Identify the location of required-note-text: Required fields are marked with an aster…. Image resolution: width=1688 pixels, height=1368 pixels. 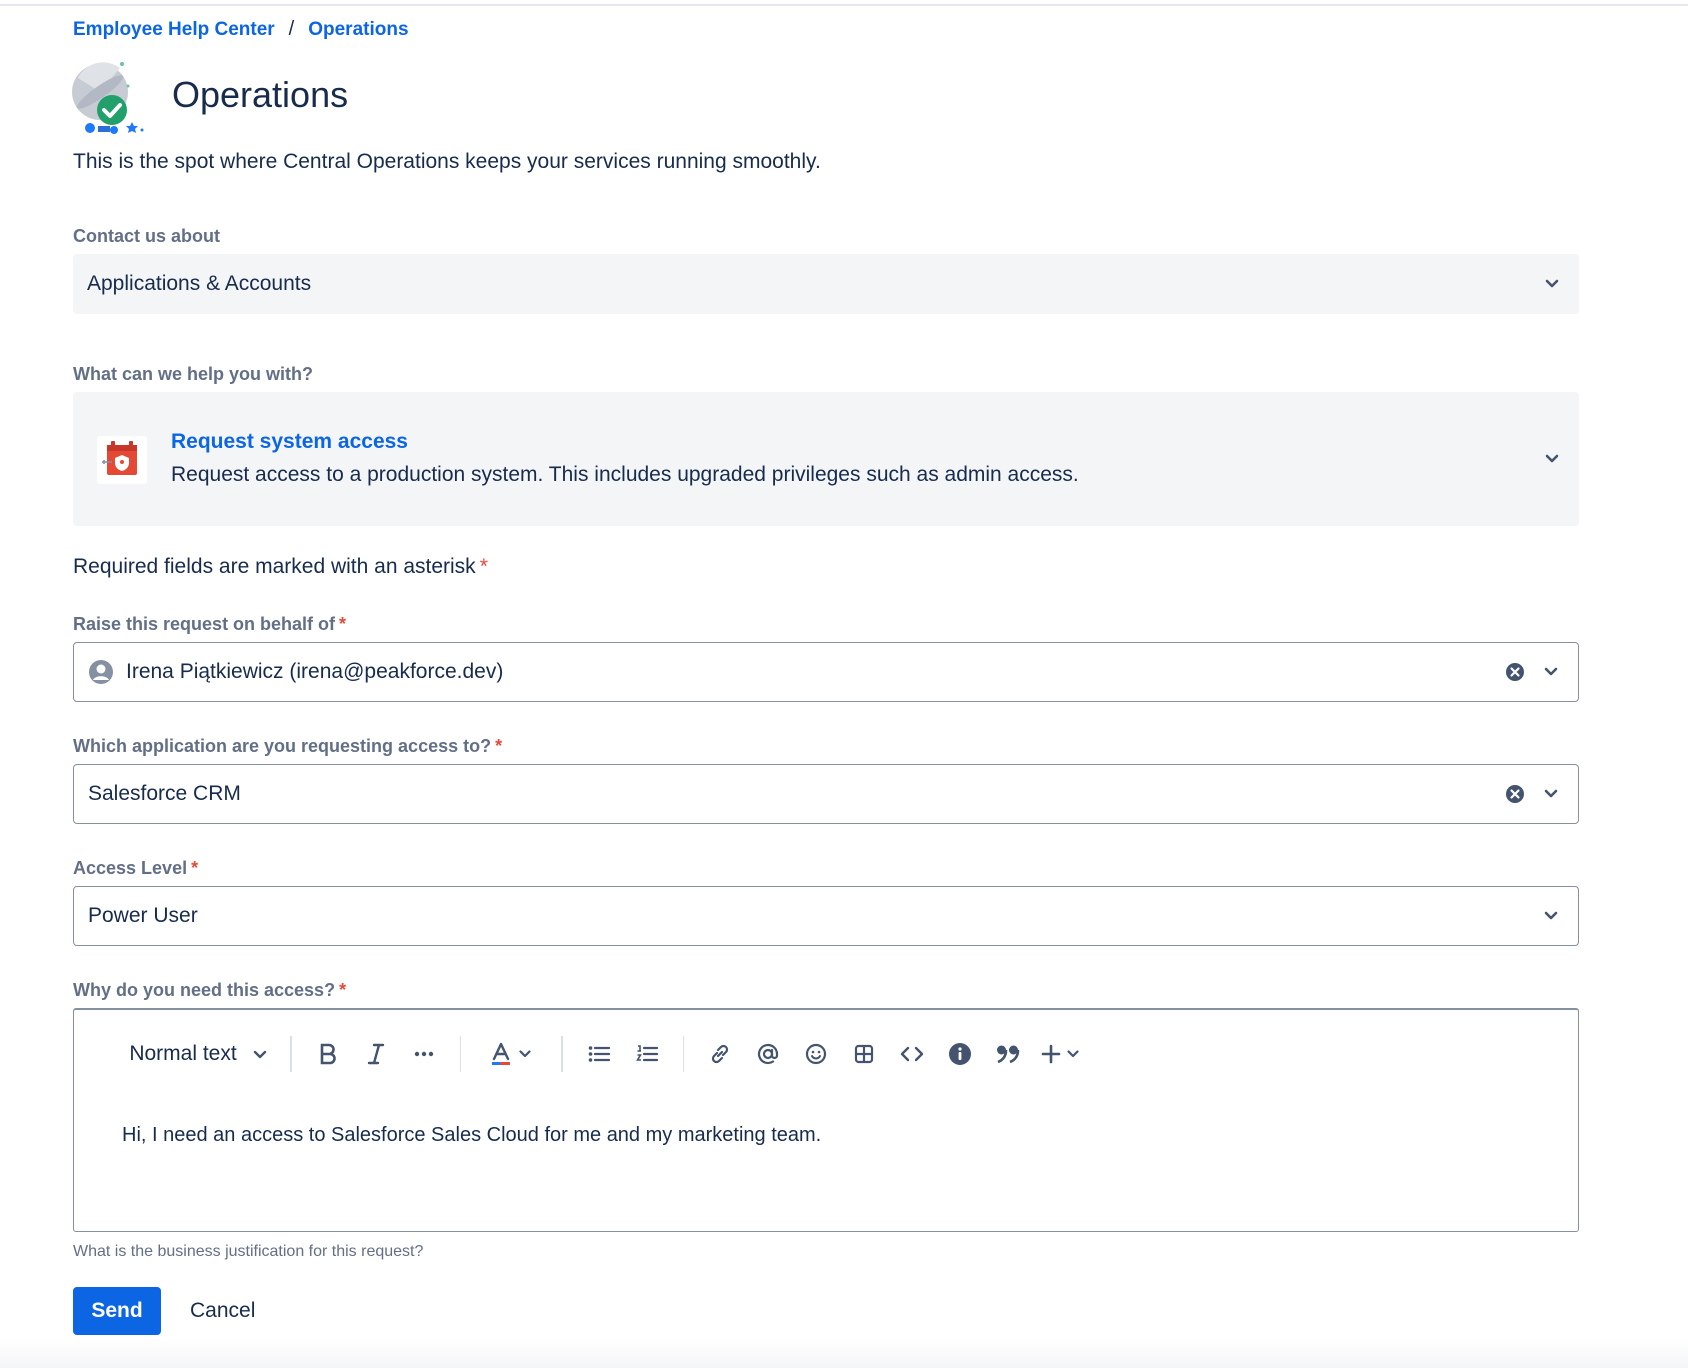
(274, 566).